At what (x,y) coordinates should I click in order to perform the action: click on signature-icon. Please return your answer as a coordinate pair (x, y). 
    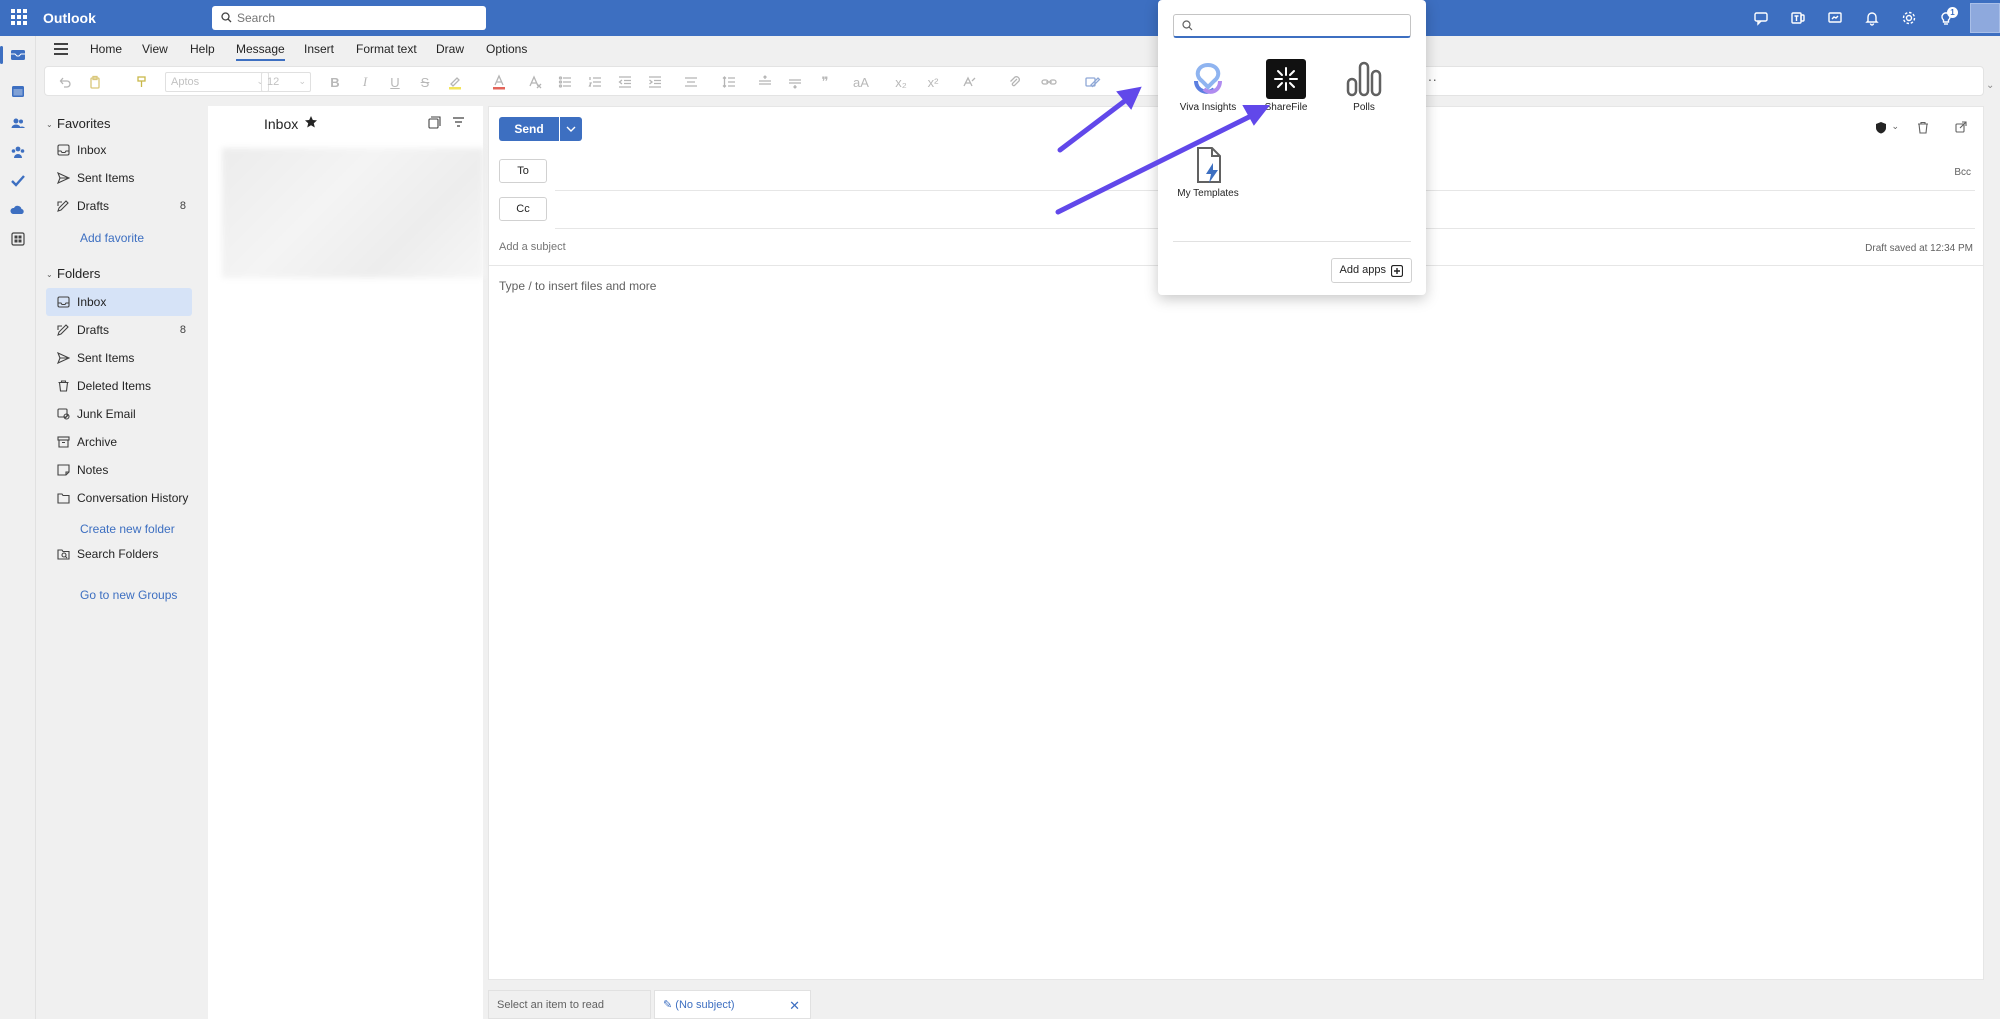
    Looking at the image, I should click on (1093, 82).